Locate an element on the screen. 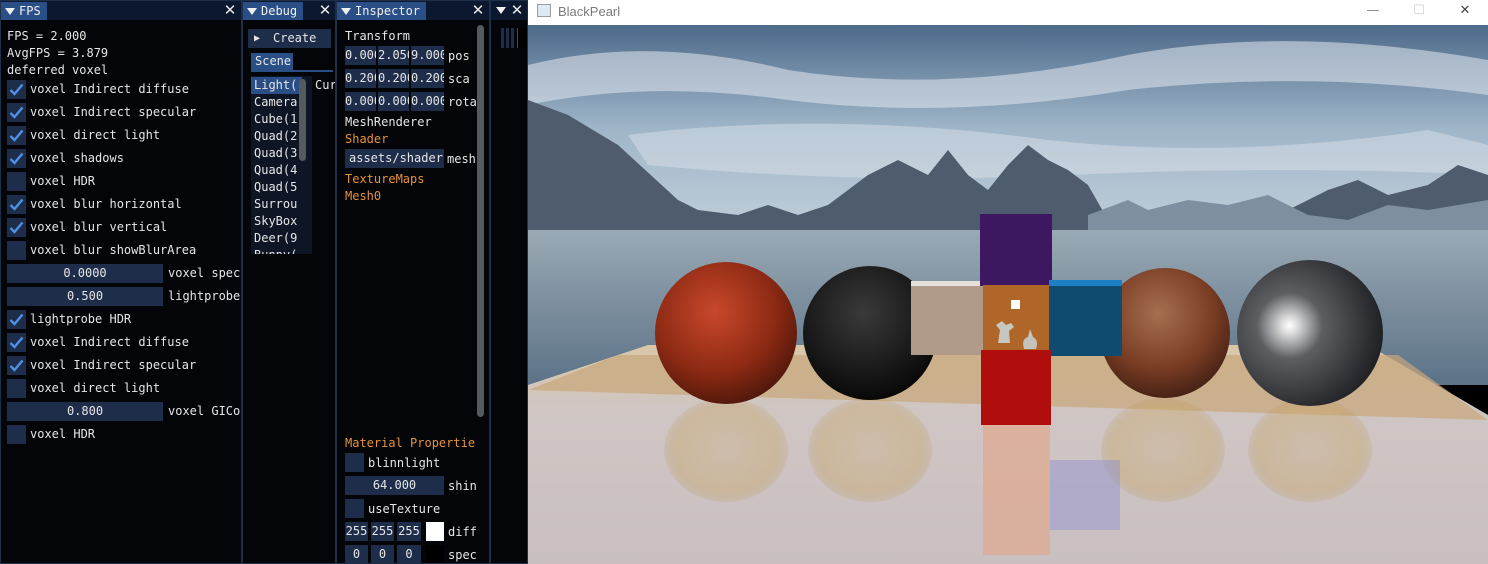 The image size is (1488, 564). shader-path-field: assets/shaders is located at coordinates (394, 158).